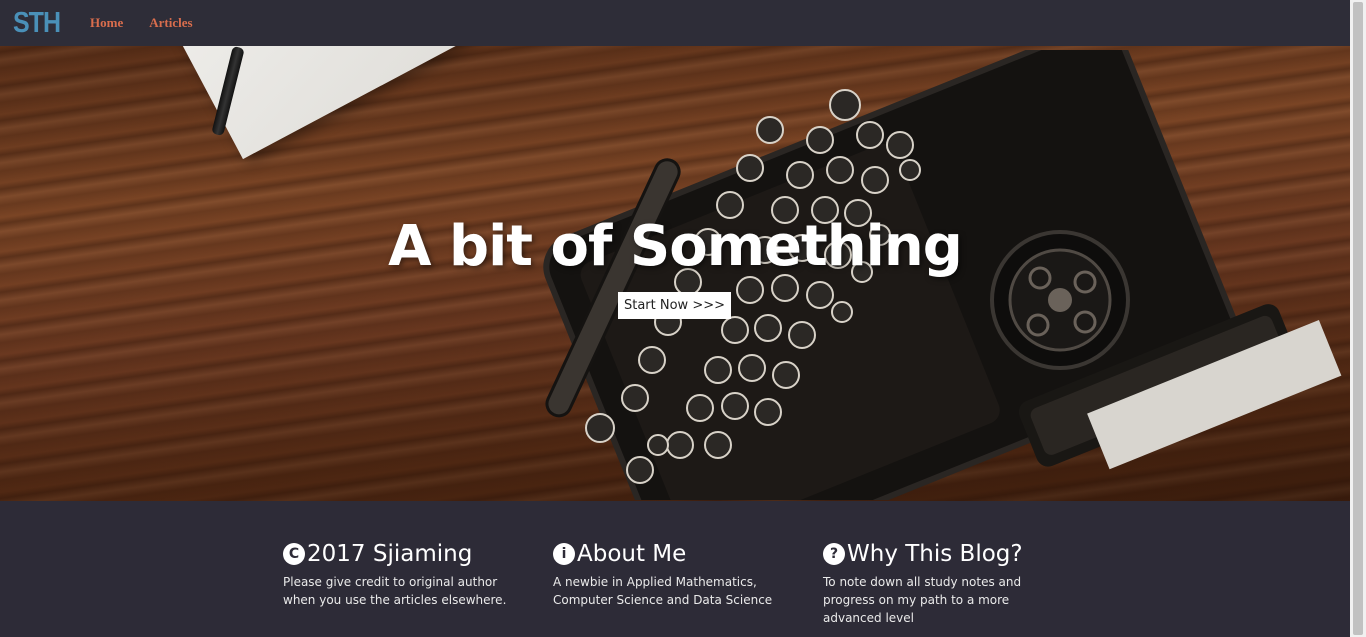 The width and height of the screenshot is (1366, 637). What do you see at coordinates (170, 23) in the screenshot?
I see `nav-link-articles: Articles` at bounding box center [170, 23].